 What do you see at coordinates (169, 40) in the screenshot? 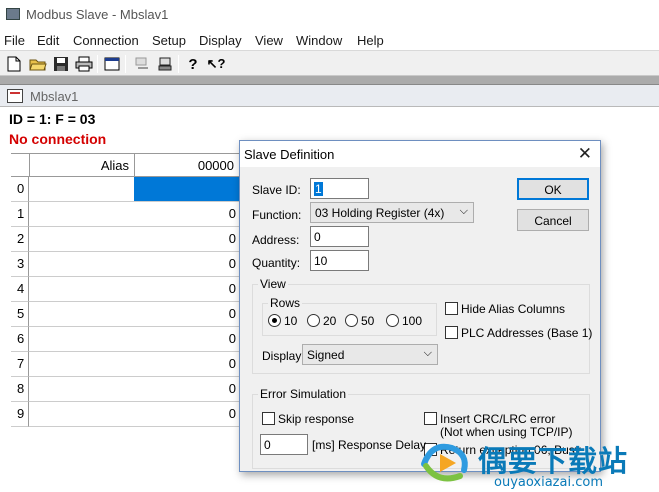
I see `menu-setup: Setup` at bounding box center [169, 40].